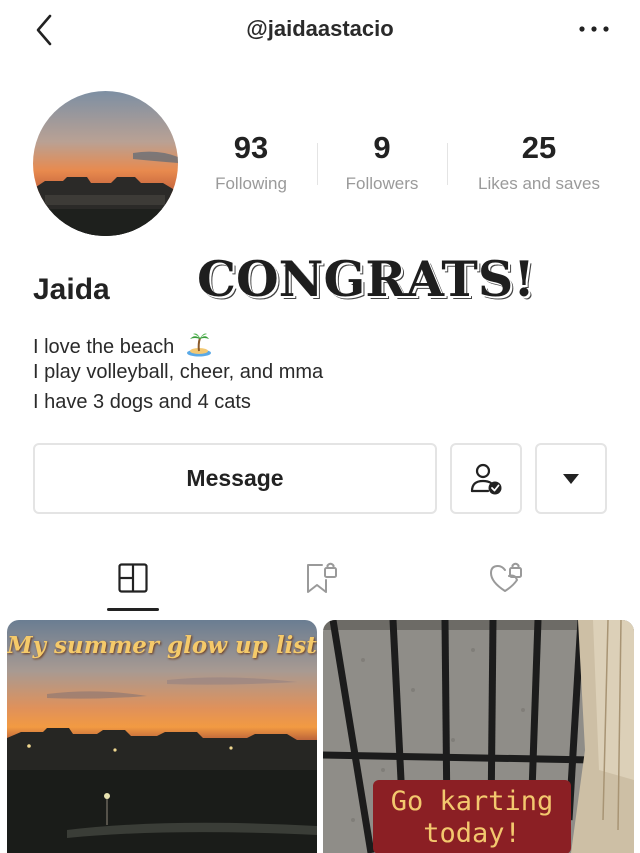 The image size is (640, 853). What do you see at coordinates (105, 163) in the screenshot?
I see `avatar` at bounding box center [105, 163].